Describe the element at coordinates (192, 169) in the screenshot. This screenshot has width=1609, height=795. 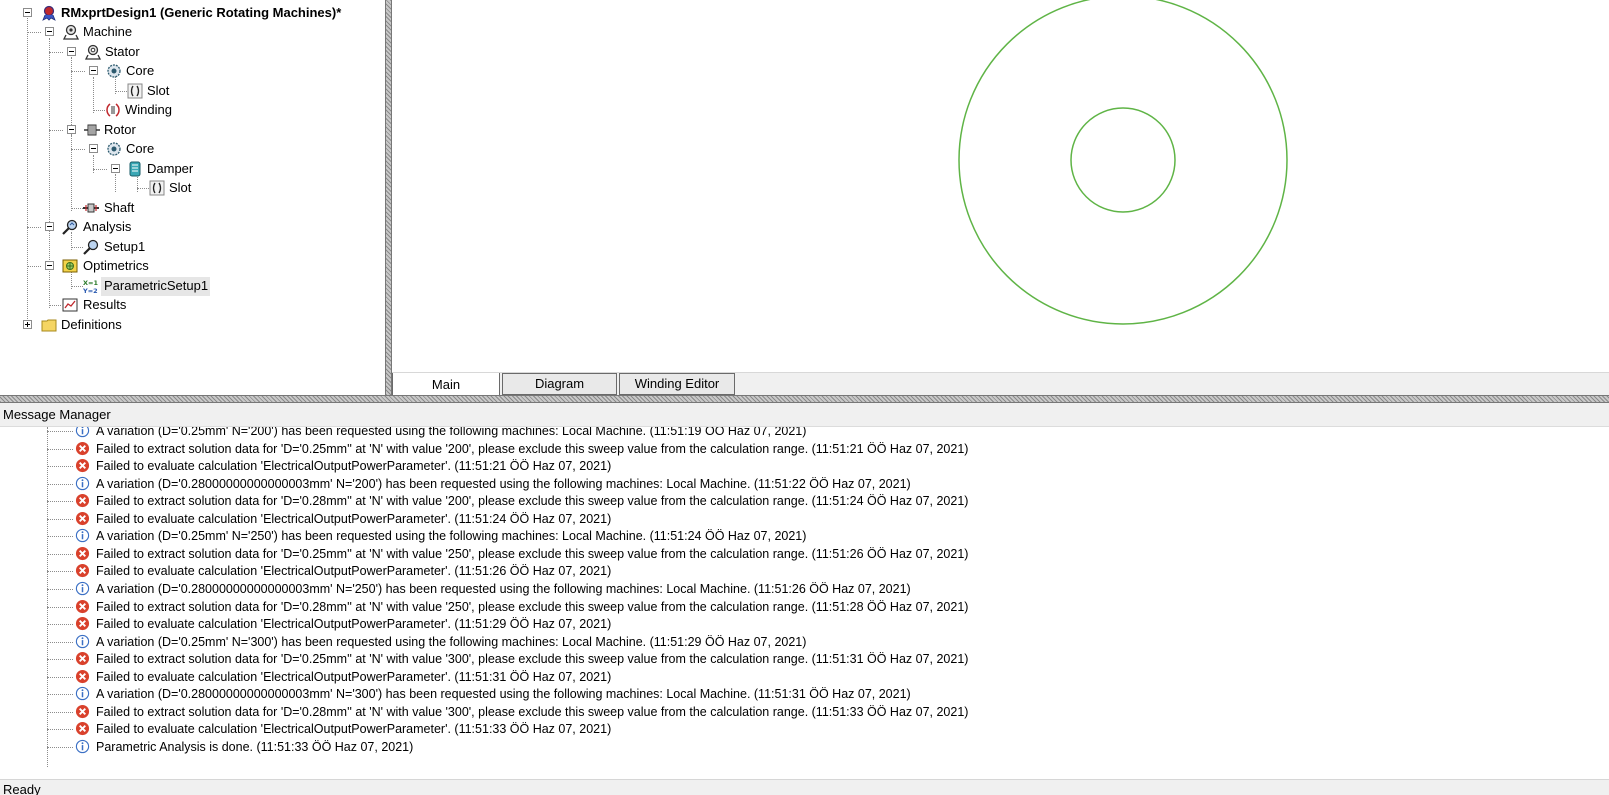
I see `tree-item-damper: Damper` at that location.